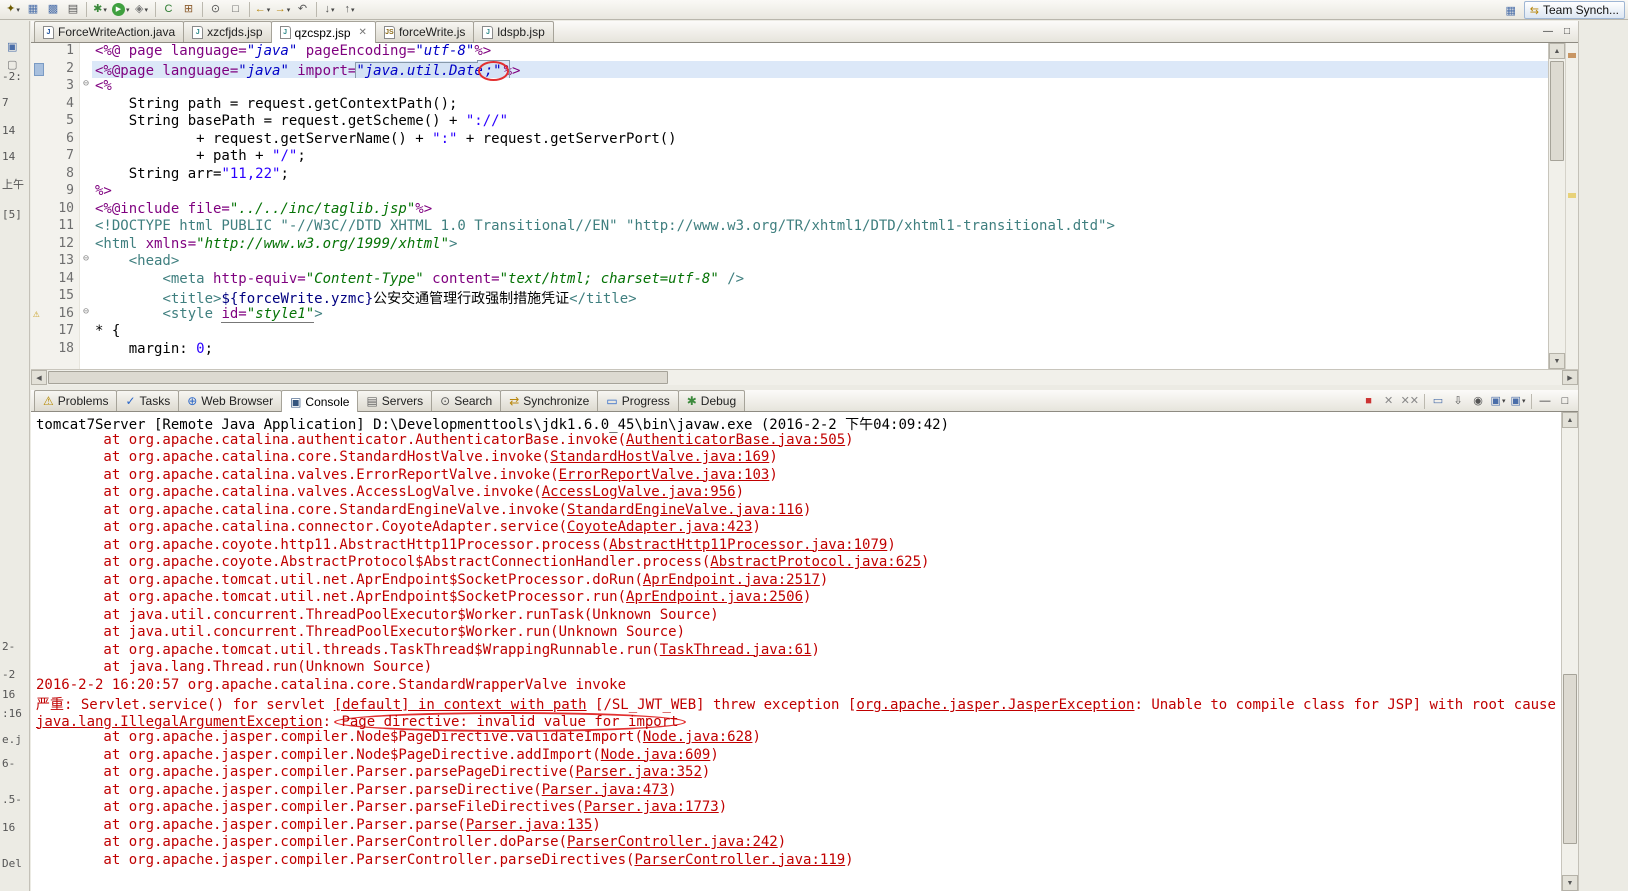 The width and height of the screenshot is (1628, 891). Describe the element at coordinates (1570, 759) in the screenshot. I see `console-vertical-scrollbar-thumb` at that location.